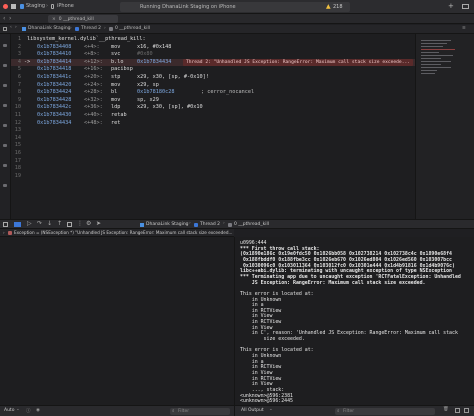 The image size is (474, 416). Describe the element at coordinates (13, 6) in the screenshot. I see `stop-button` at that location.